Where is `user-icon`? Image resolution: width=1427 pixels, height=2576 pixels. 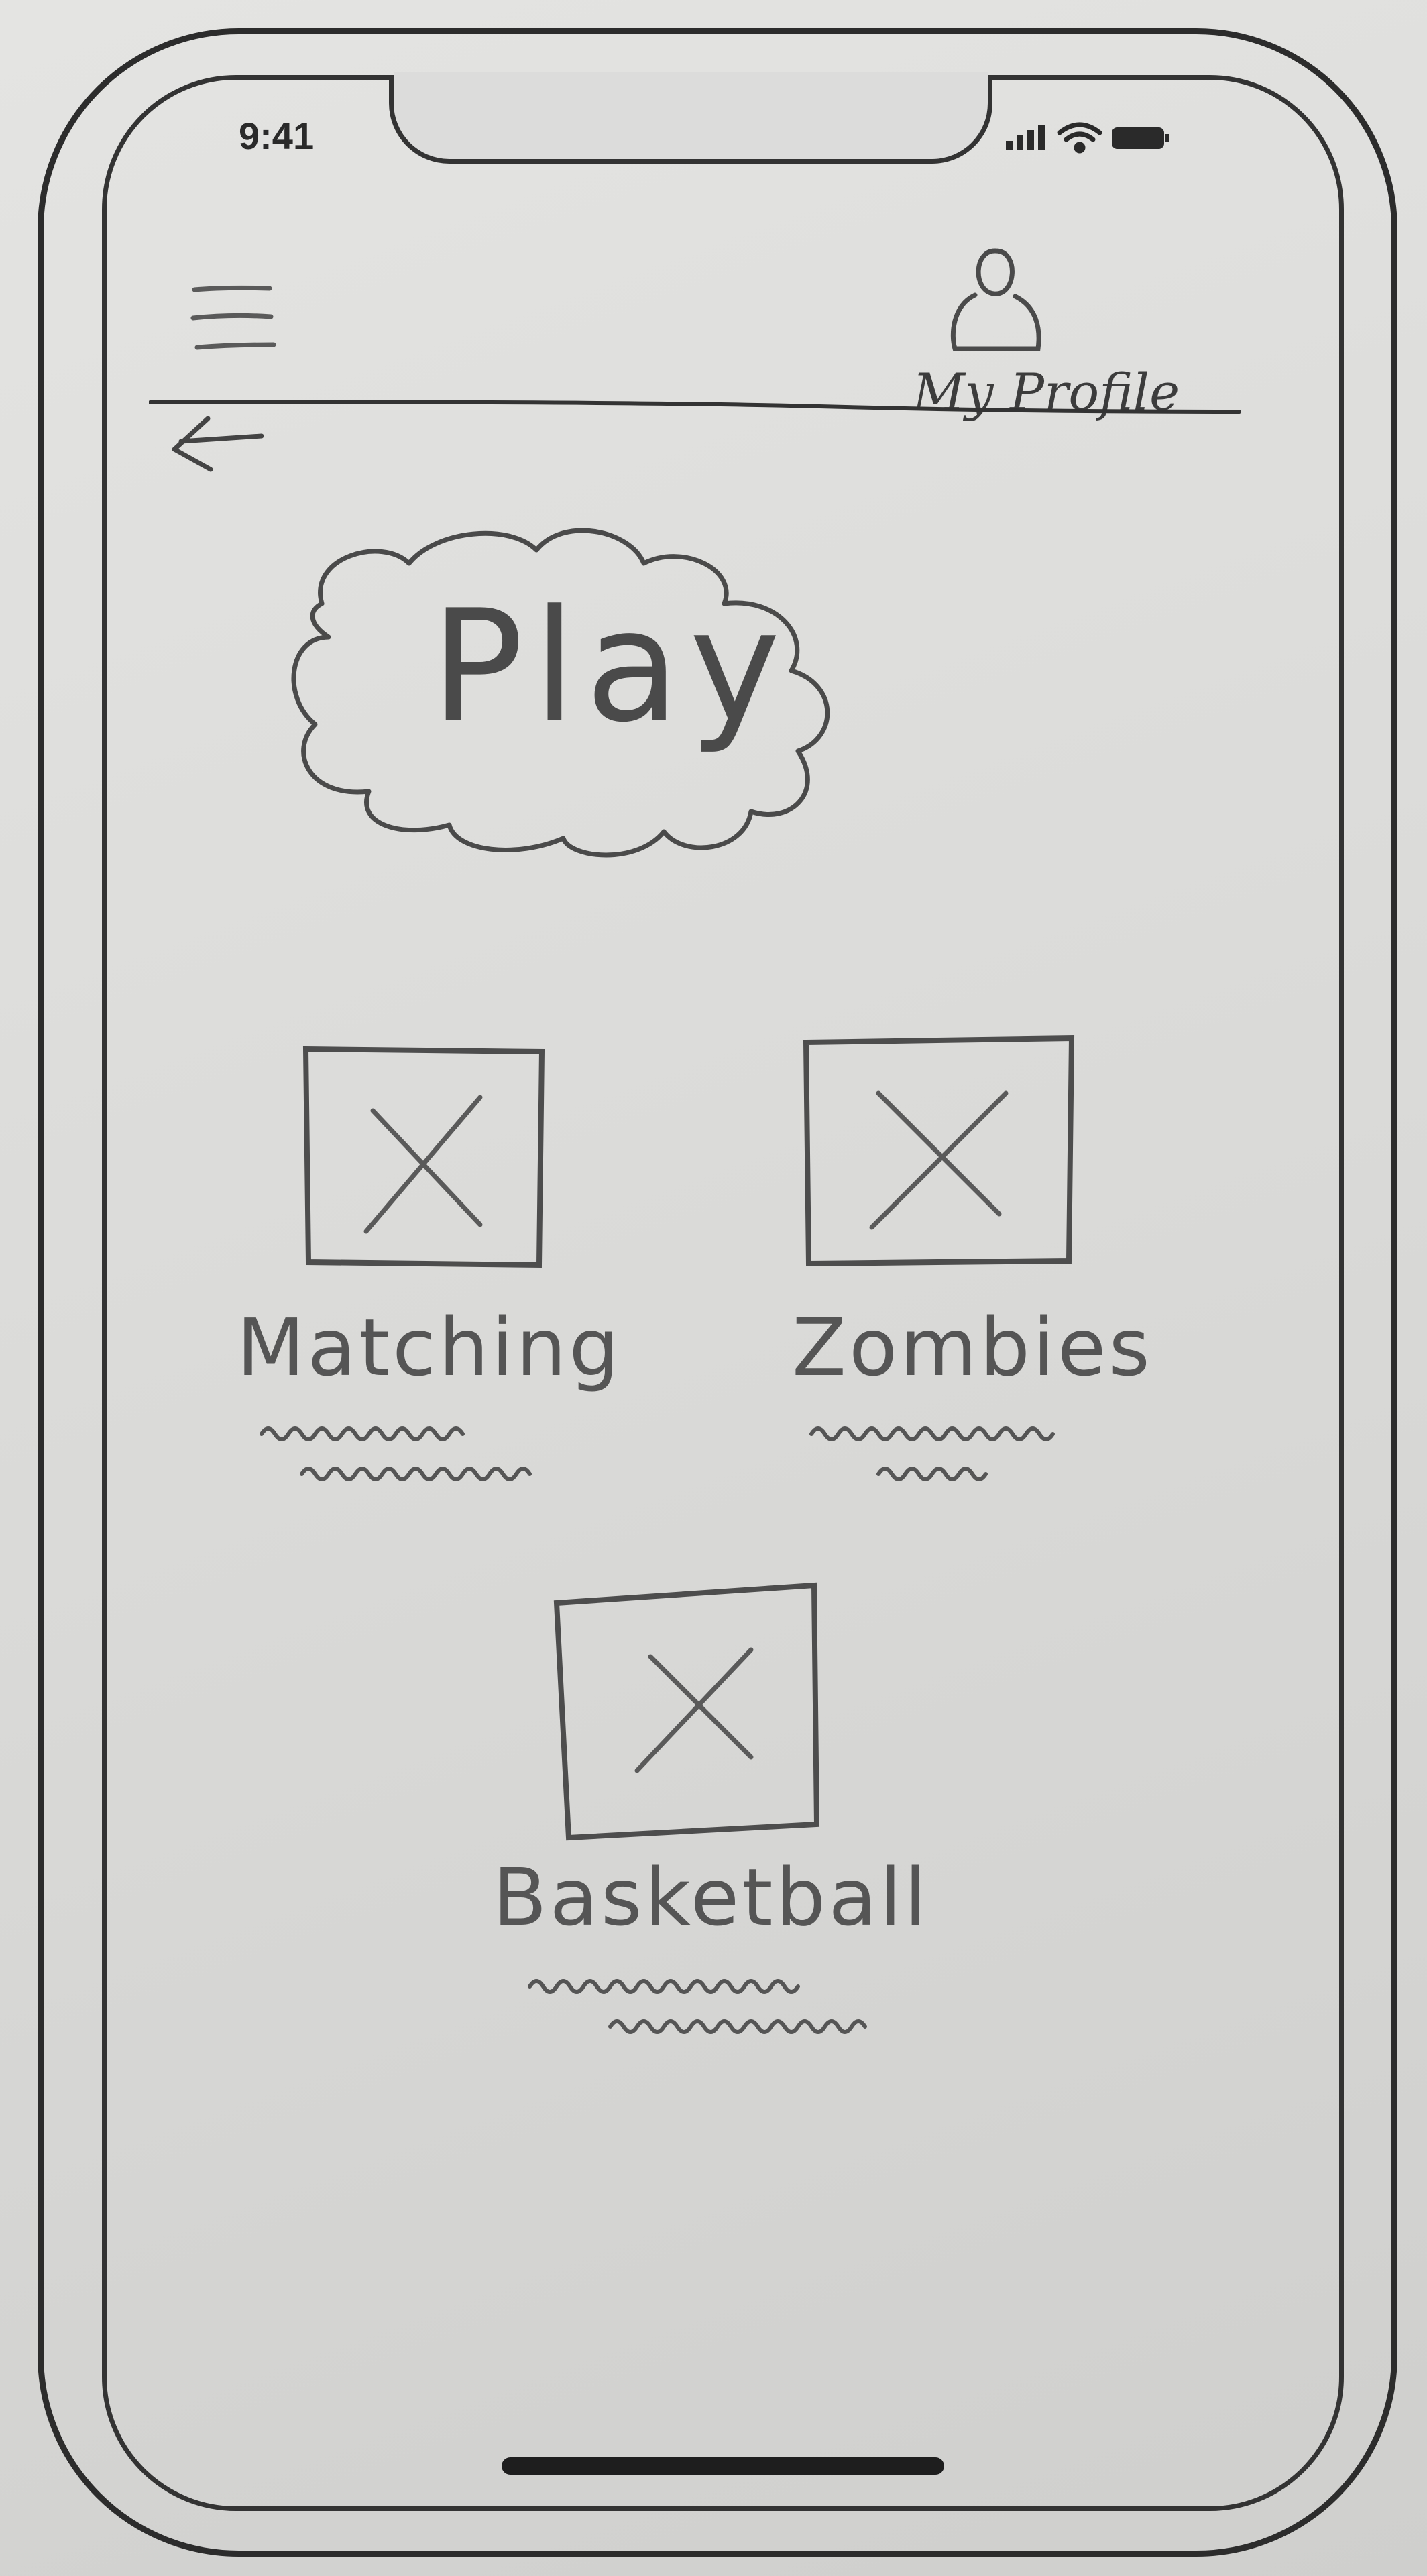
user-icon is located at coordinates (996, 299).